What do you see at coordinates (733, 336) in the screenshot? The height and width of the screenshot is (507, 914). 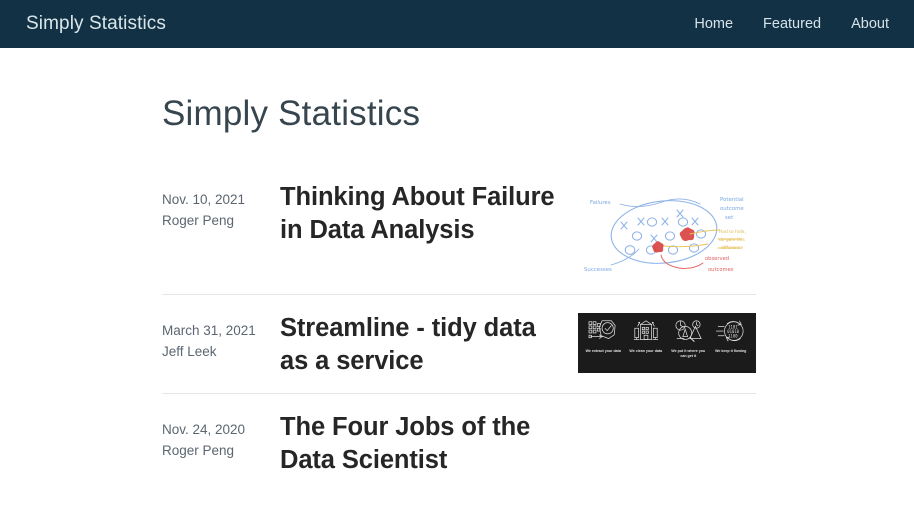 I see `svg-text: 1100` at bounding box center [733, 336].